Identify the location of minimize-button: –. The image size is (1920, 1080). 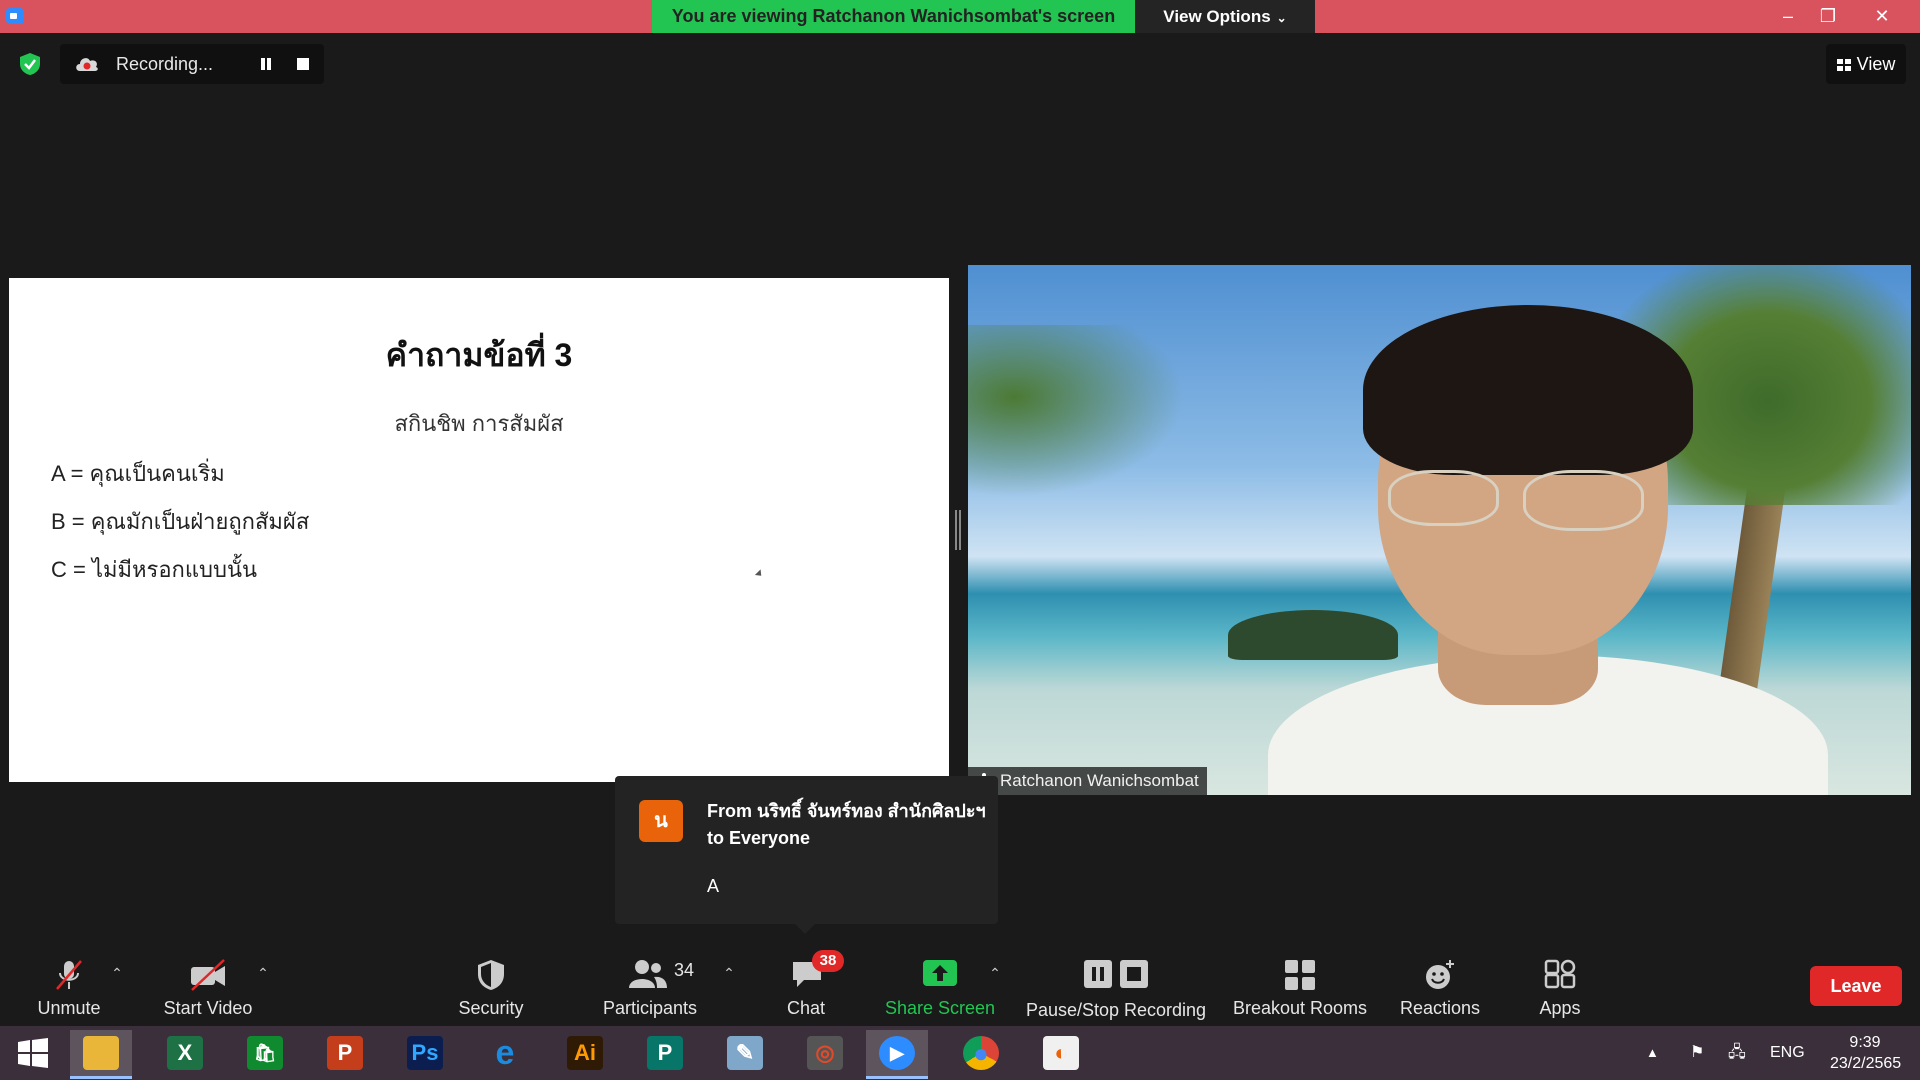
(1788, 16).